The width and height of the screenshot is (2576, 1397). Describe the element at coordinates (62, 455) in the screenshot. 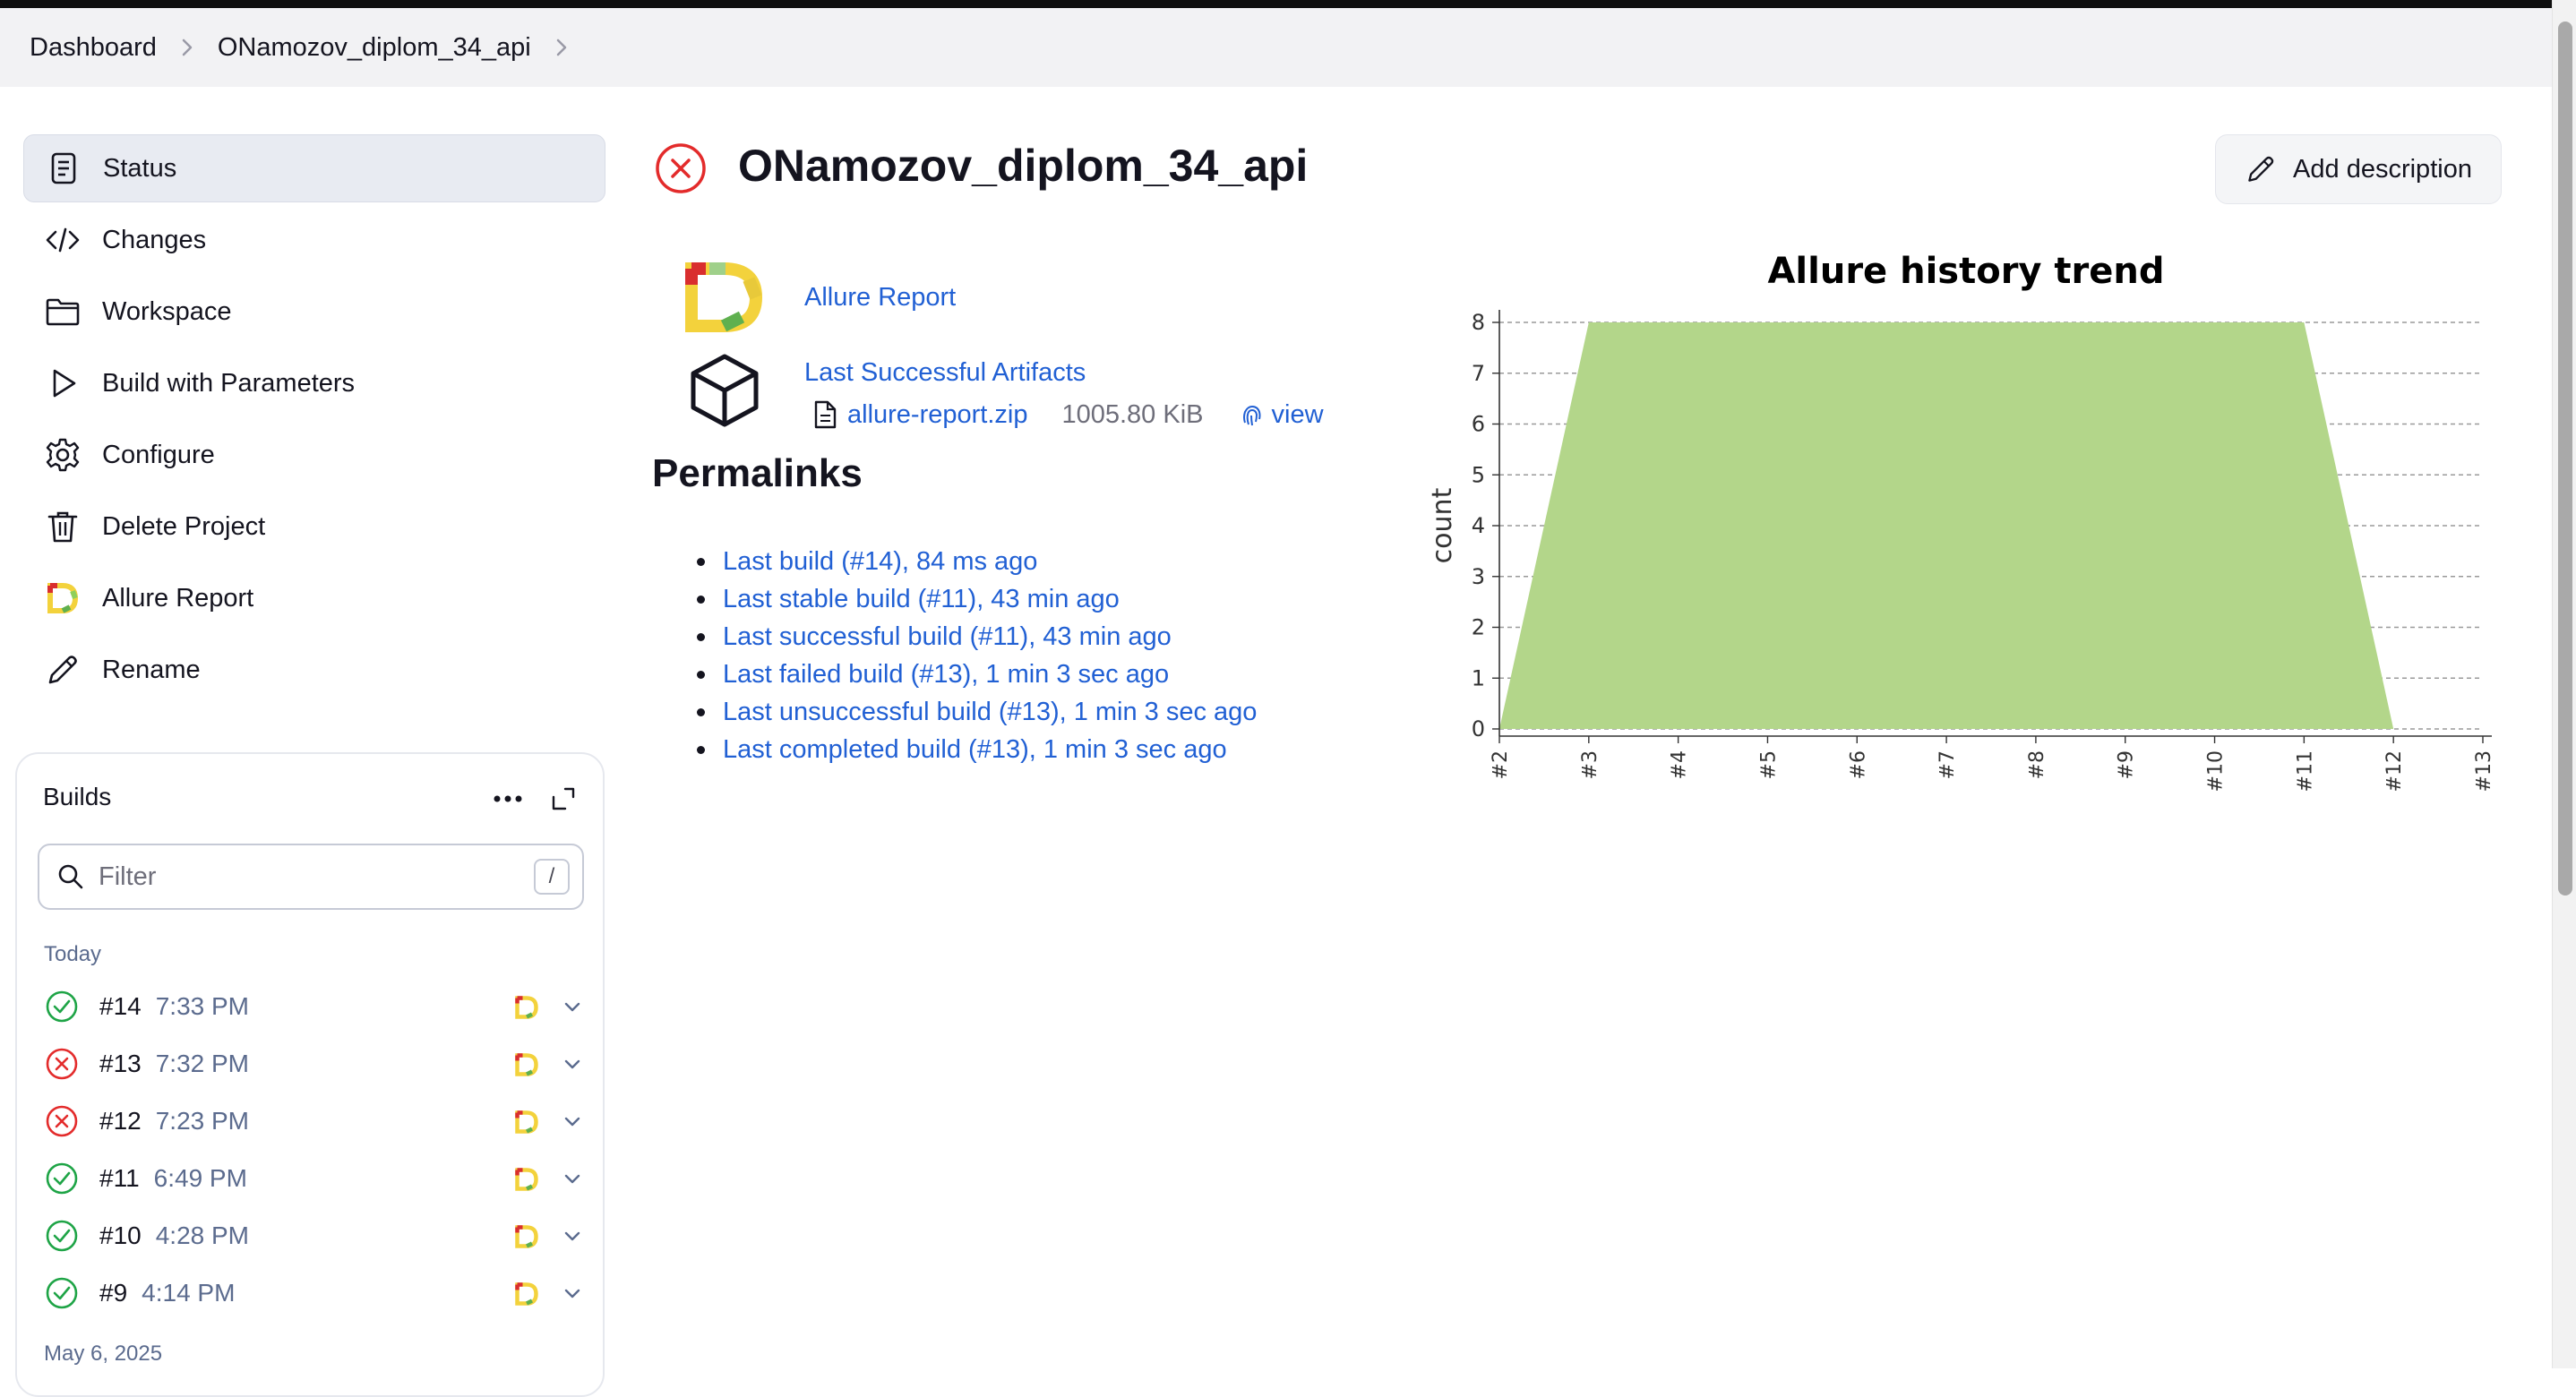

I see `gear-icon` at that location.